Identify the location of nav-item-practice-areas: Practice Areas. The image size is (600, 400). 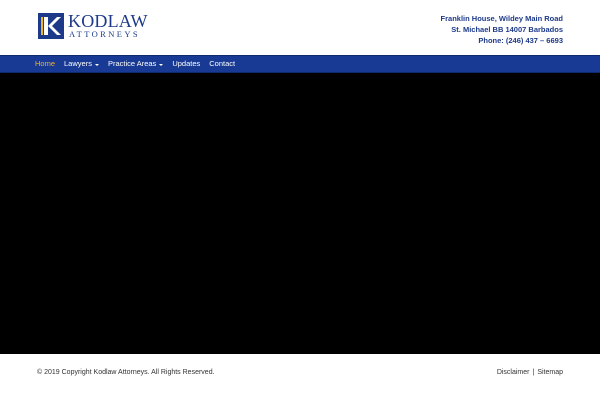
(135, 64).